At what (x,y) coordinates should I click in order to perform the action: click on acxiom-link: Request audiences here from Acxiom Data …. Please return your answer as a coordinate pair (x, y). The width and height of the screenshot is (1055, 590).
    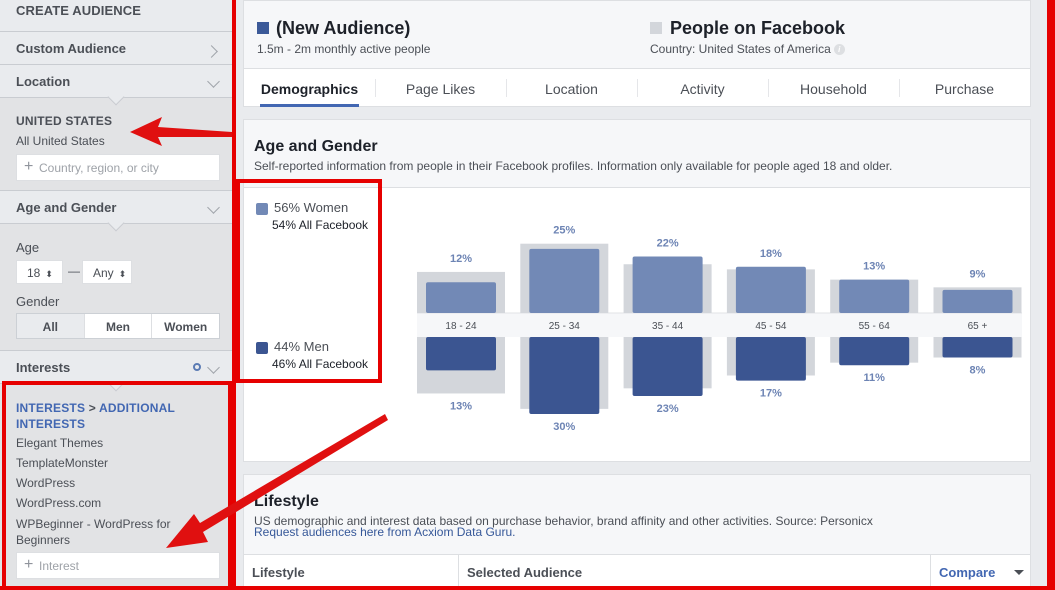
    Looking at the image, I should click on (384, 532).